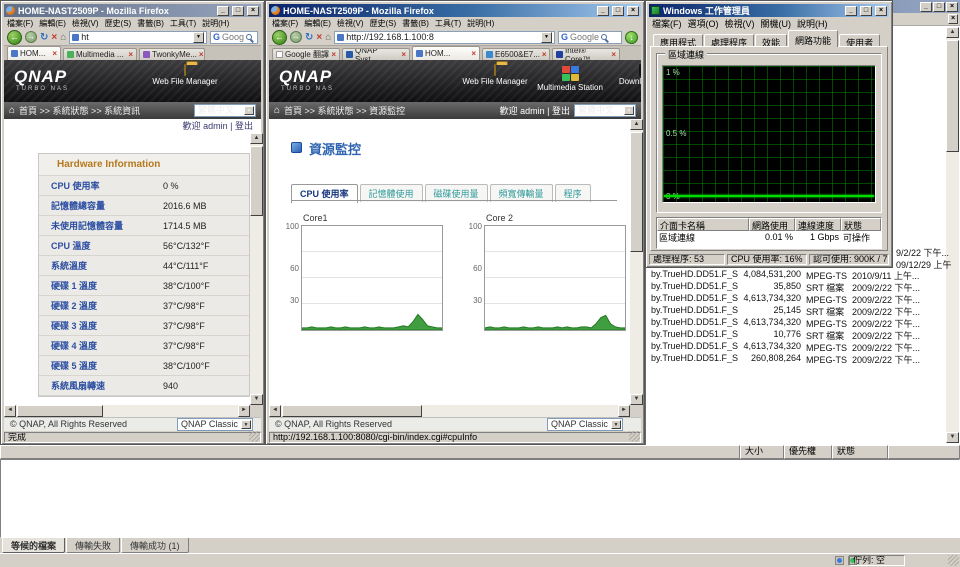  What do you see at coordinates (52, 23) in the screenshot?
I see `menu-item: 編輯(E)` at bounding box center [52, 23].